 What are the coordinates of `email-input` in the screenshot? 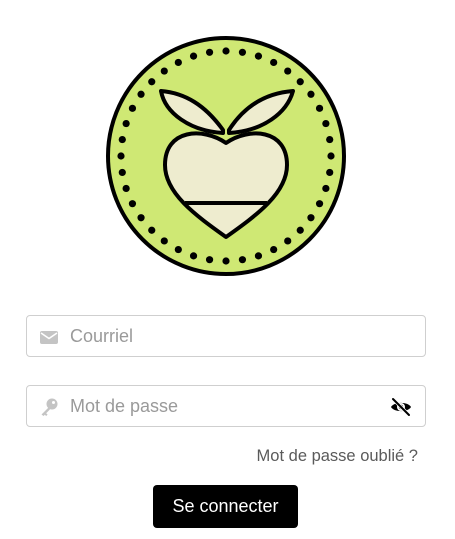 It's located at (220, 336).